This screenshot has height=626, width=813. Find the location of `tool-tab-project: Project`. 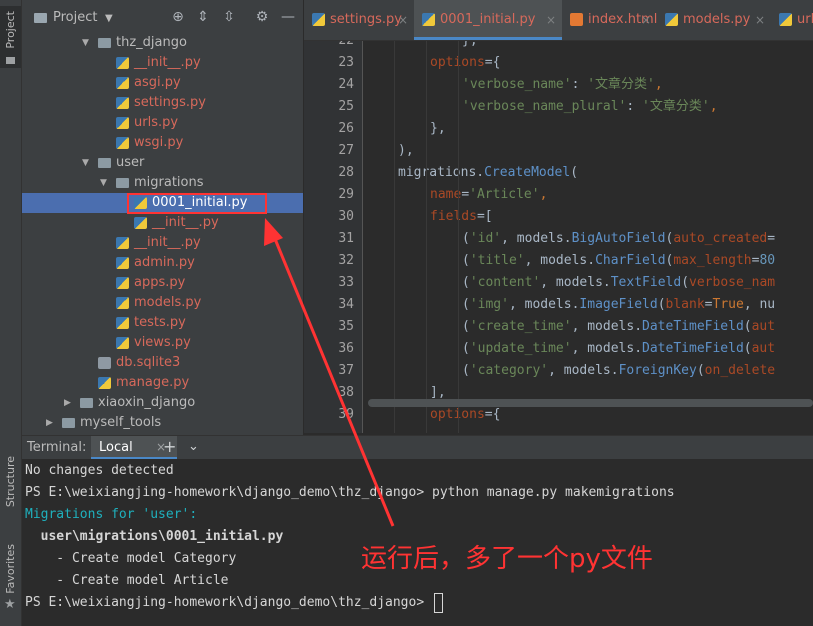

tool-tab-project: Project is located at coordinates (10, 37).